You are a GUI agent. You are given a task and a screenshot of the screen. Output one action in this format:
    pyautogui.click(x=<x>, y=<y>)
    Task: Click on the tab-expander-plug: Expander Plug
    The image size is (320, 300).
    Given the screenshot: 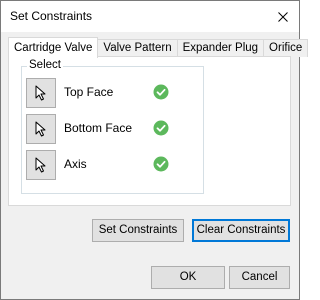 What is the action you would take?
    pyautogui.click(x=220, y=48)
    